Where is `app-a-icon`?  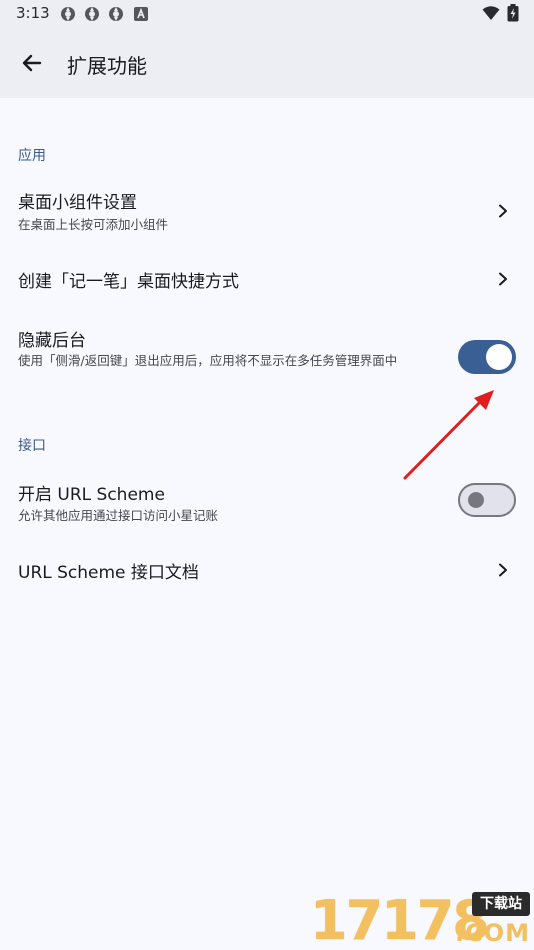
app-a-icon is located at coordinates (142, 15).